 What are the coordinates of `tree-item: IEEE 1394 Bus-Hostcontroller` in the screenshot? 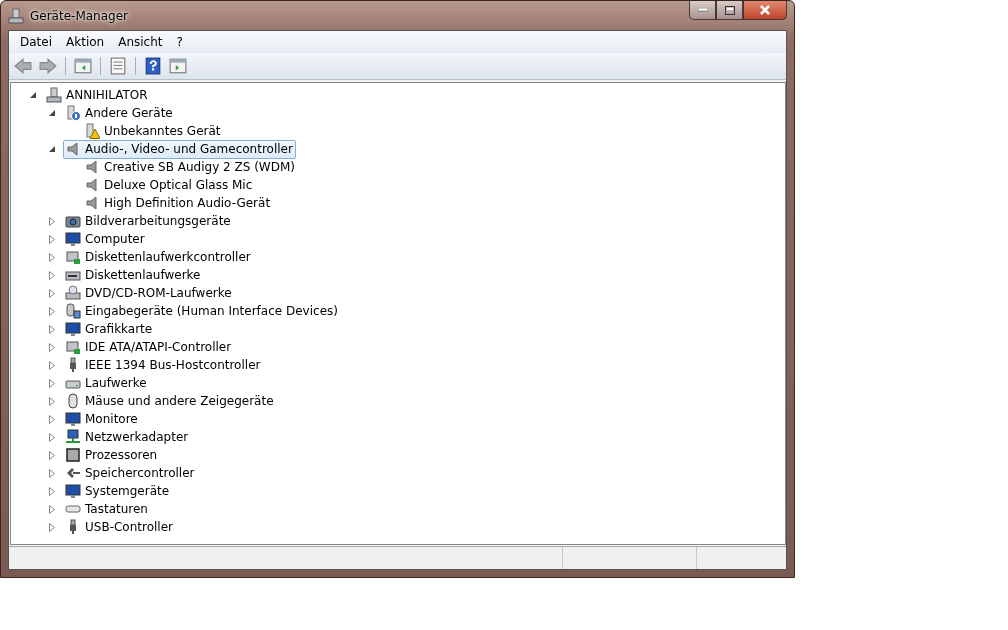 It's located at (163, 365).